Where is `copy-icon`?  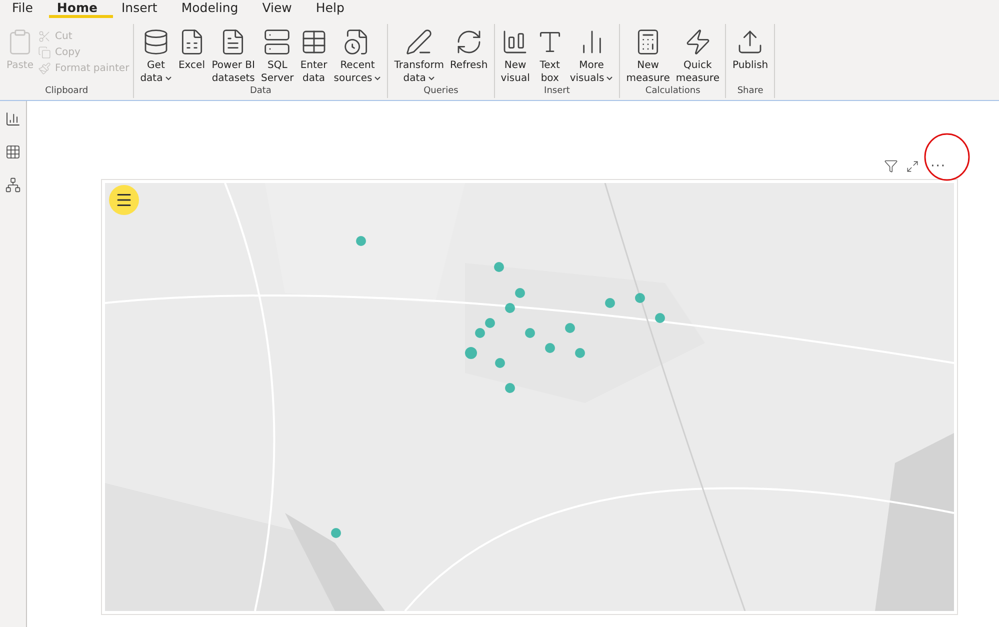
copy-icon is located at coordinates (44, 52).